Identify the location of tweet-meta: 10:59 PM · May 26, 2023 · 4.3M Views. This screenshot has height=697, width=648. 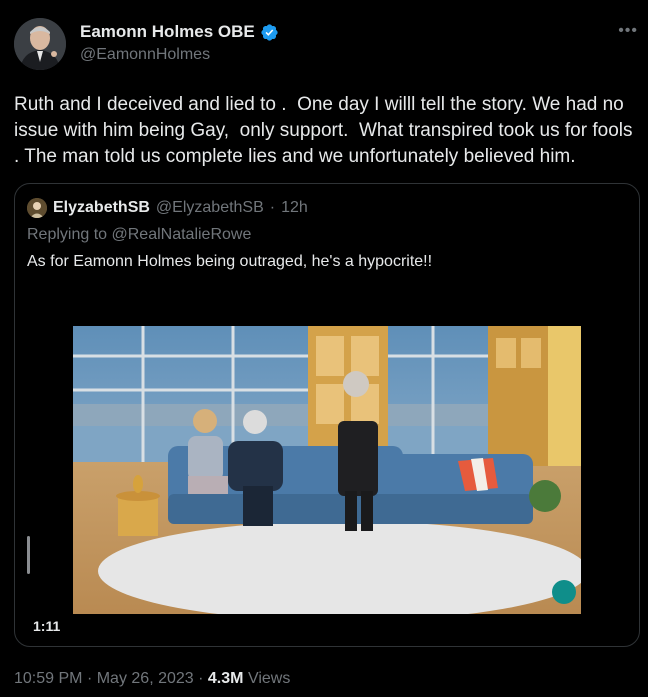
(152, 679).